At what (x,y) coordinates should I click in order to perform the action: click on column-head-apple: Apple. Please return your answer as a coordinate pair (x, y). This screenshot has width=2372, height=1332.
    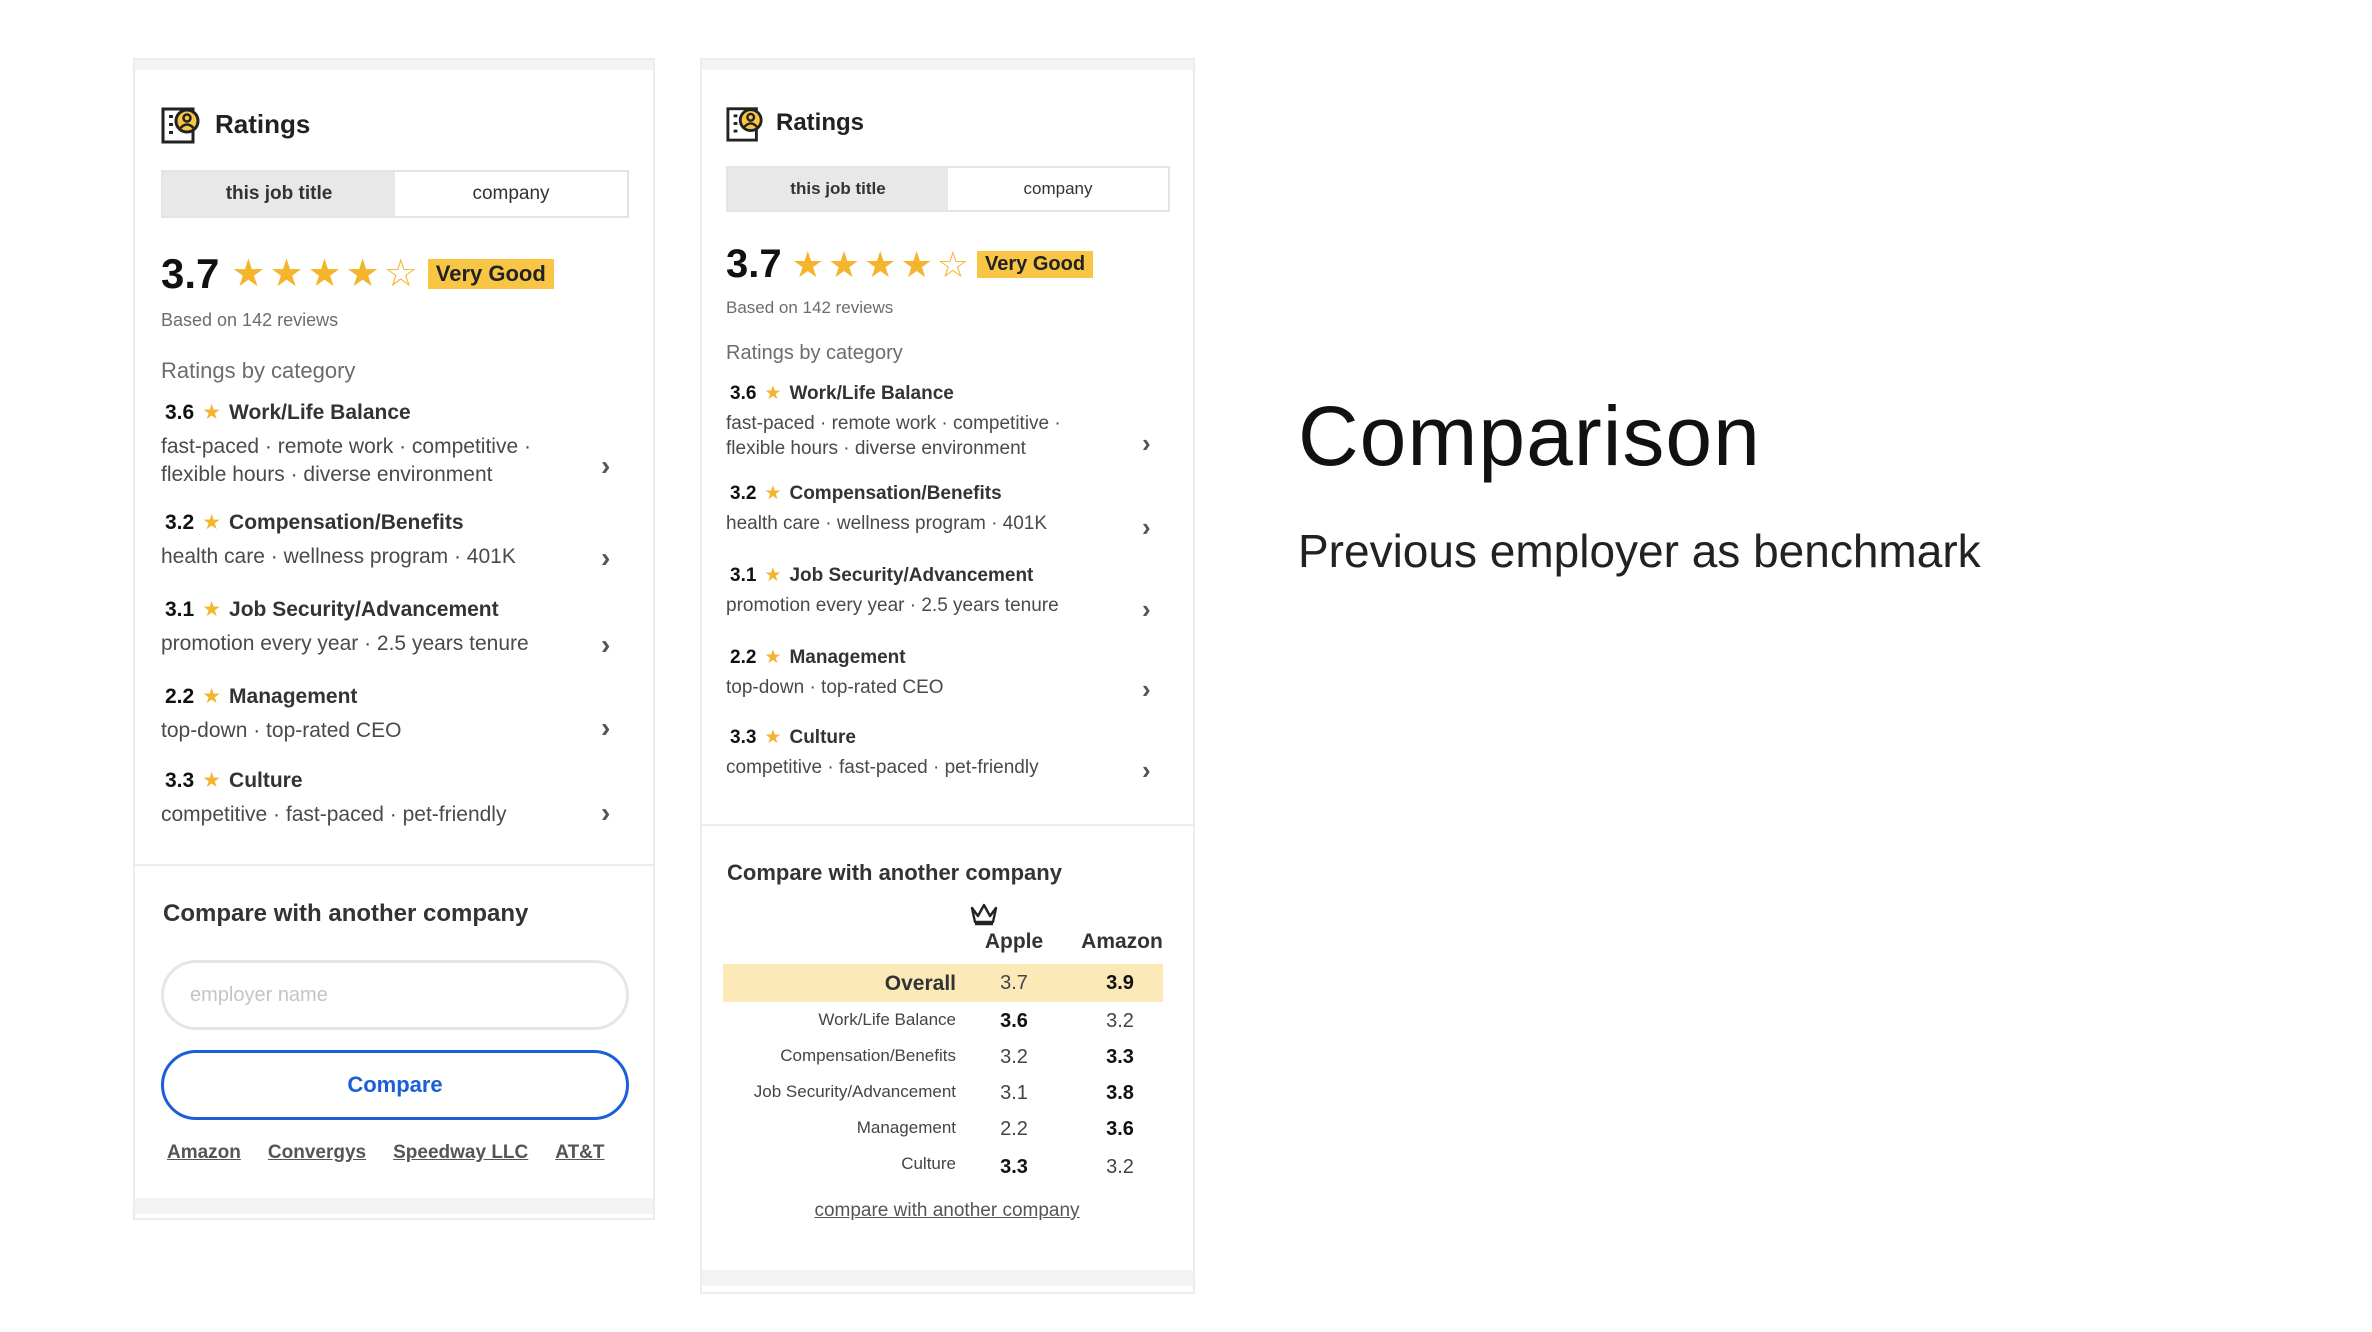
    Looking at the image, I should click on (1014, 941).